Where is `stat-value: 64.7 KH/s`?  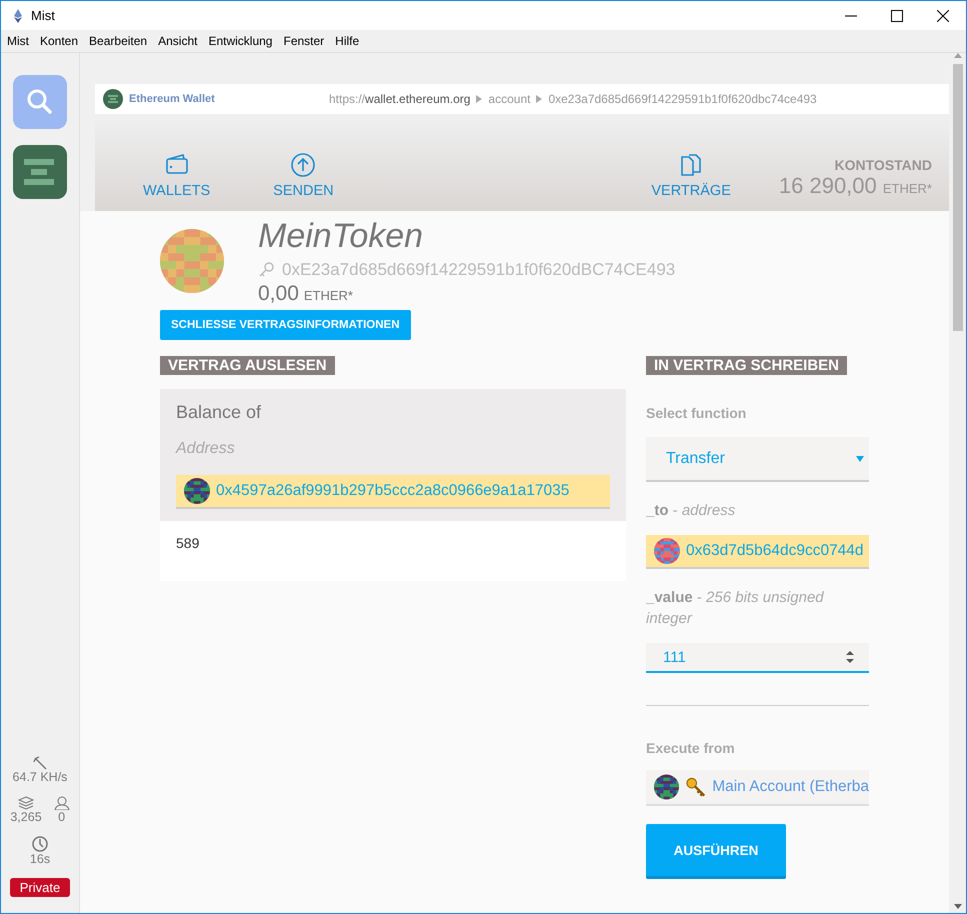 stat-value: 64.7 KH/s is located at coordinates (40, 777).